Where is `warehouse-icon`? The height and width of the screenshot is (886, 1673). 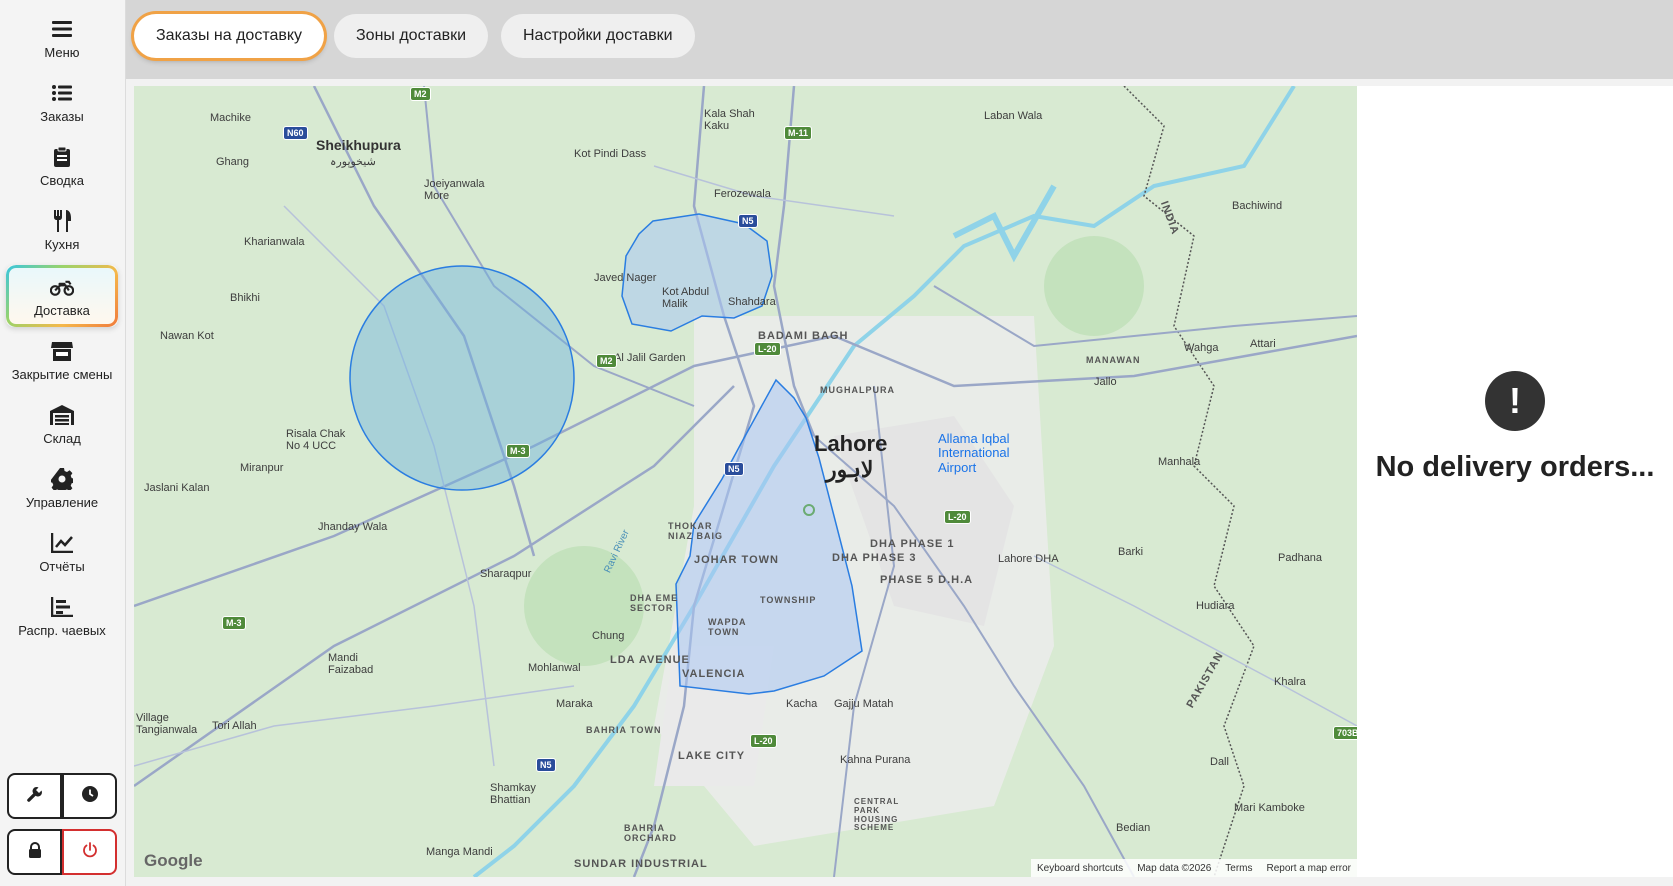 warehouse-icon is located at coordinates (62, 415).